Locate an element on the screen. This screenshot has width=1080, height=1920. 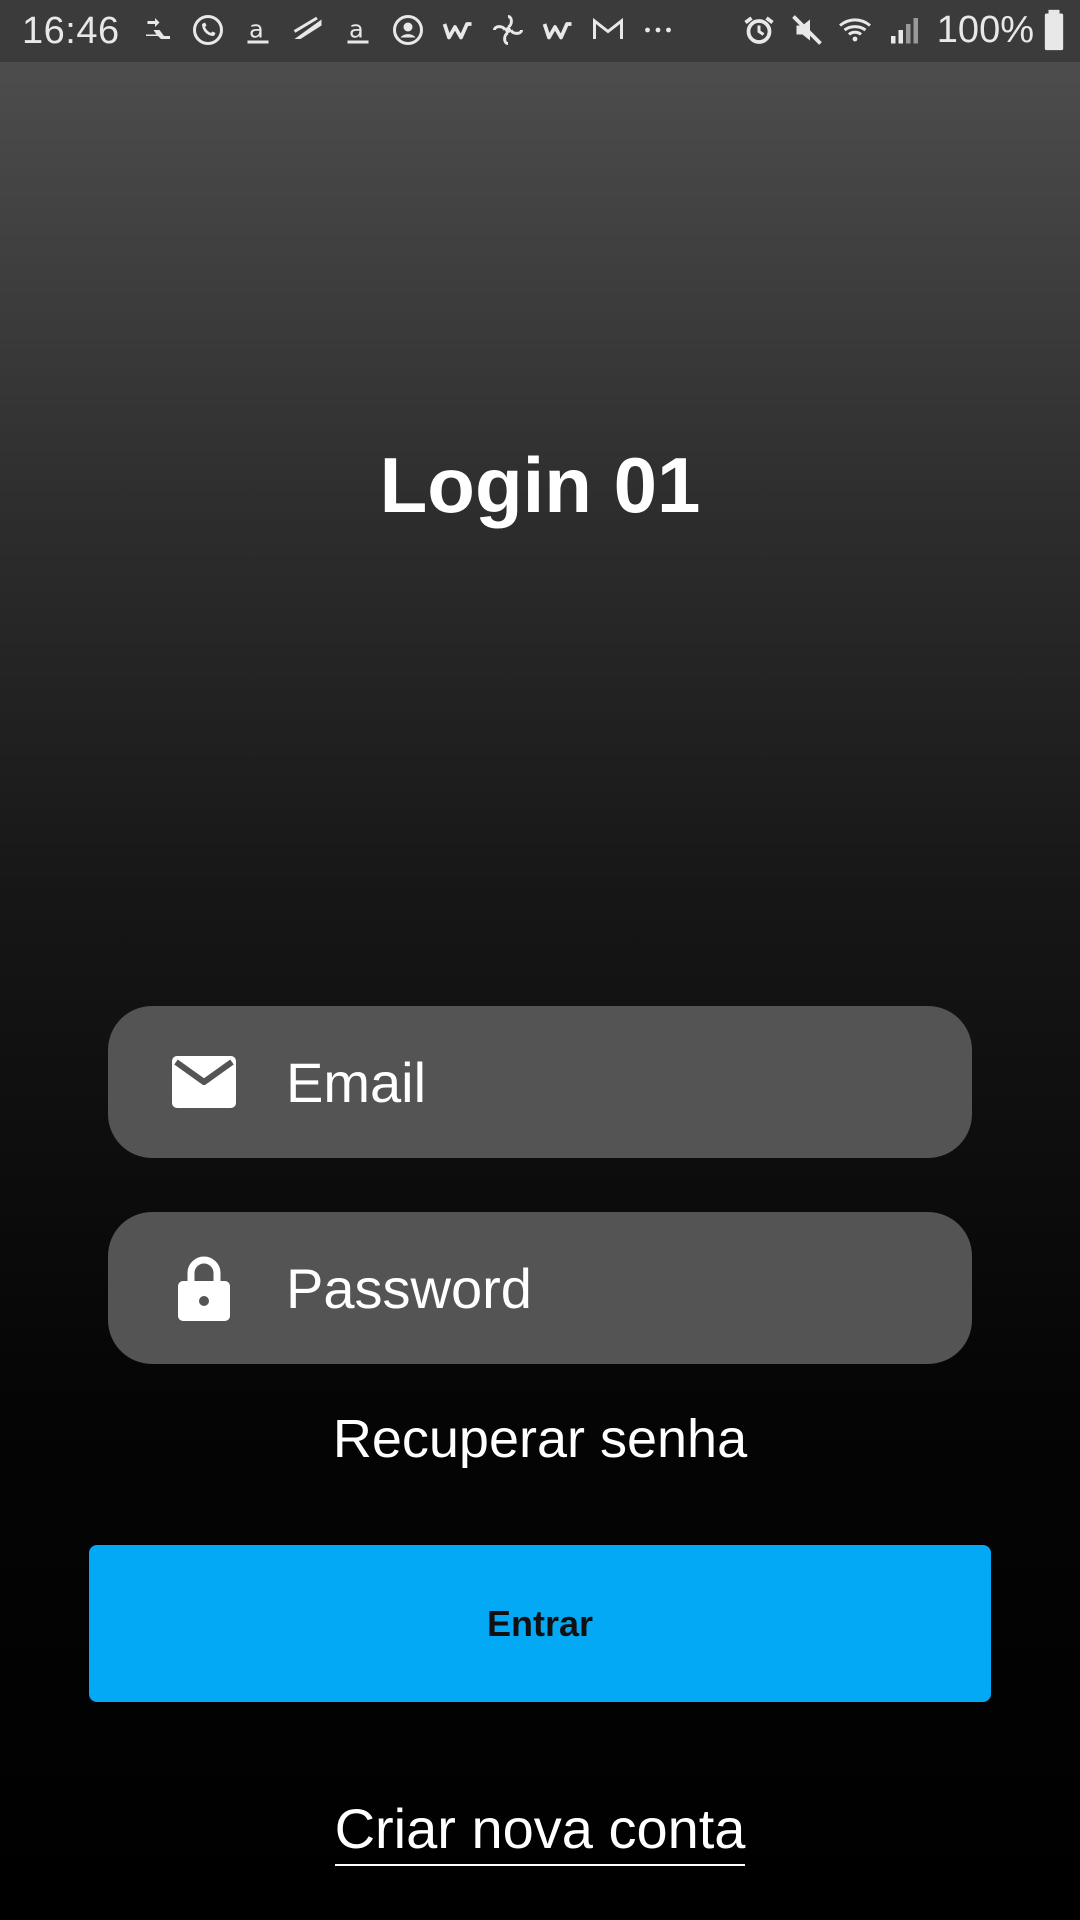
lock-icon is located at coordinates (204, 1288).